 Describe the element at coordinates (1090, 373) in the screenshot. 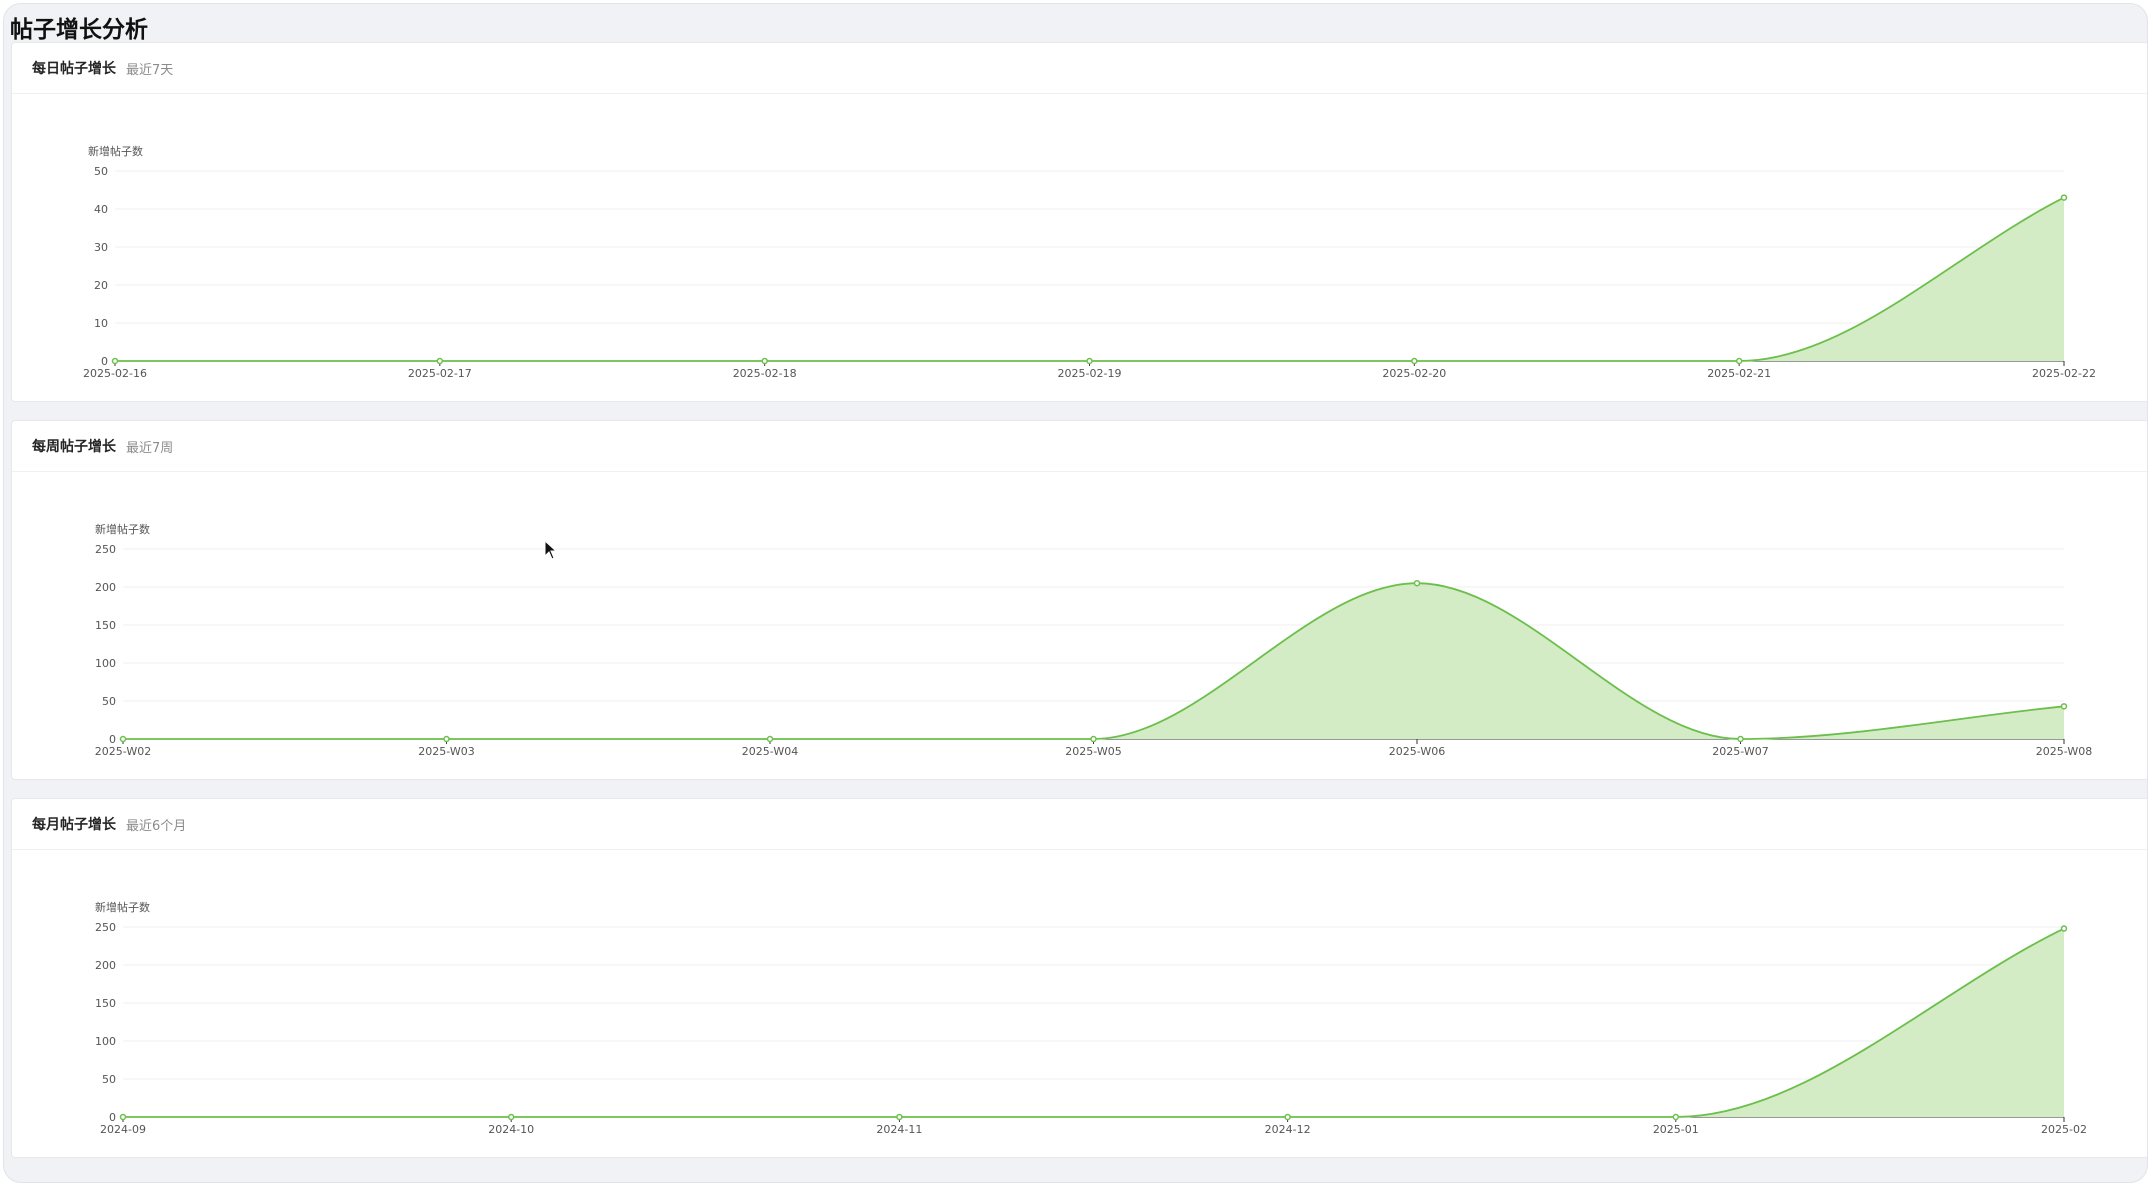

I see `x-tick-label: 2025-02-19` at that location.